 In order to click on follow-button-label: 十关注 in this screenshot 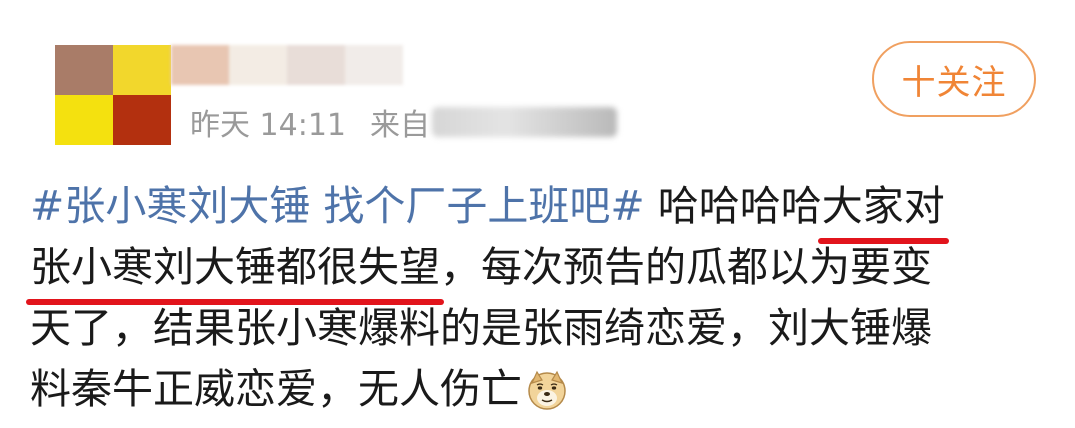, I will do `click(954, 82)`.